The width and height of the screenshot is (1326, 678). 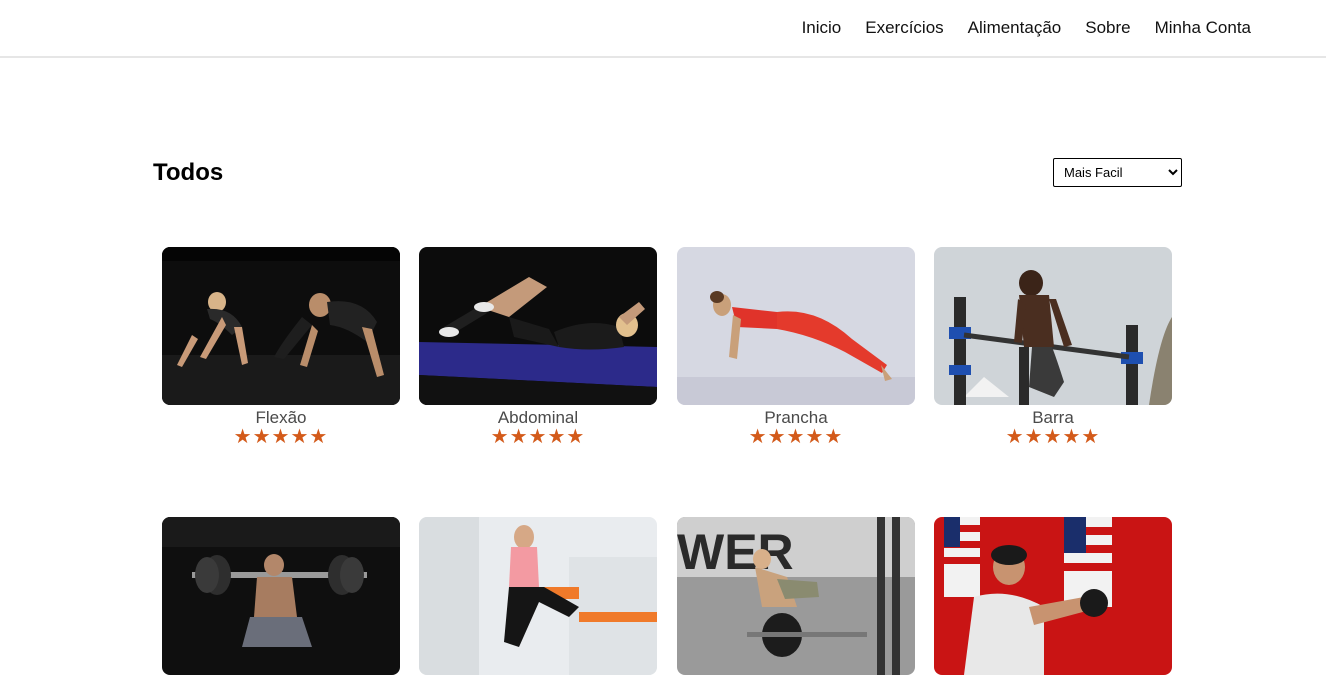 I want to click on sort-select: Mais Facil, so click(x=1117, y=172).